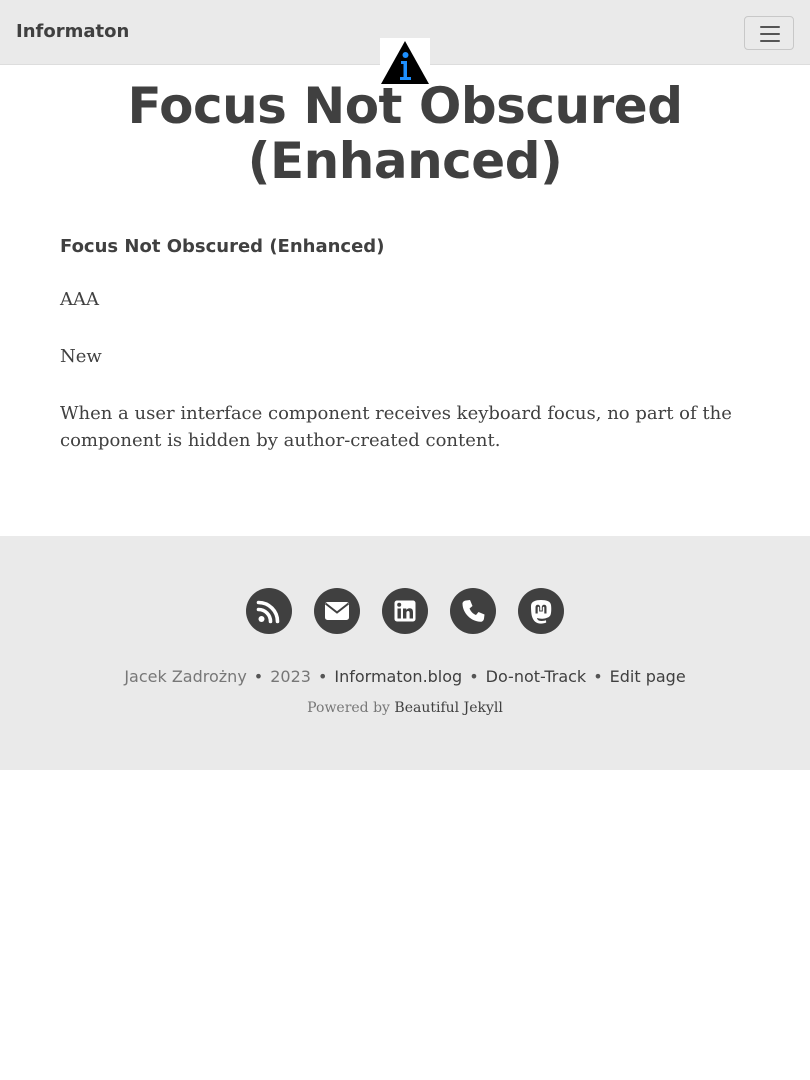 The width and height of the screenshot is (810, 1080). I want to click on do-not-track-link: Do-not-Track, so click(536, 676).